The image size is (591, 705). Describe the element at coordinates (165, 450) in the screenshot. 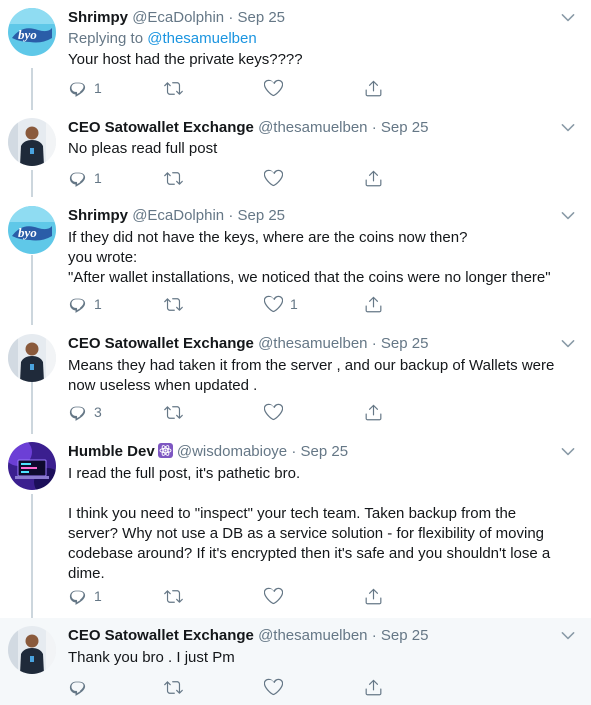

I see `react-atom-icon` at that location.